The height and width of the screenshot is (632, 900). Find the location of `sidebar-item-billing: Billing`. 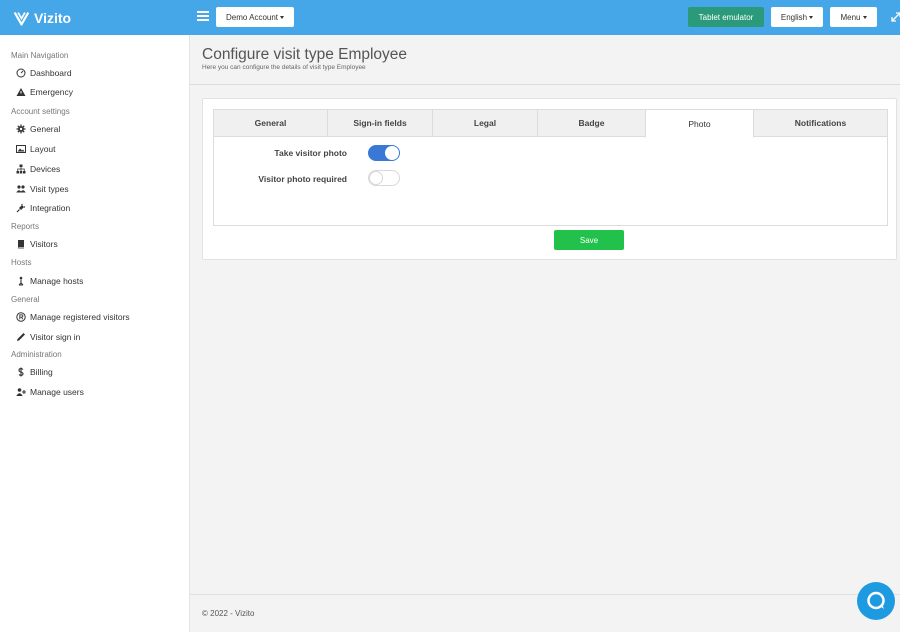

sidebar-item-billing: Billing is located at coordinates (34, 372).